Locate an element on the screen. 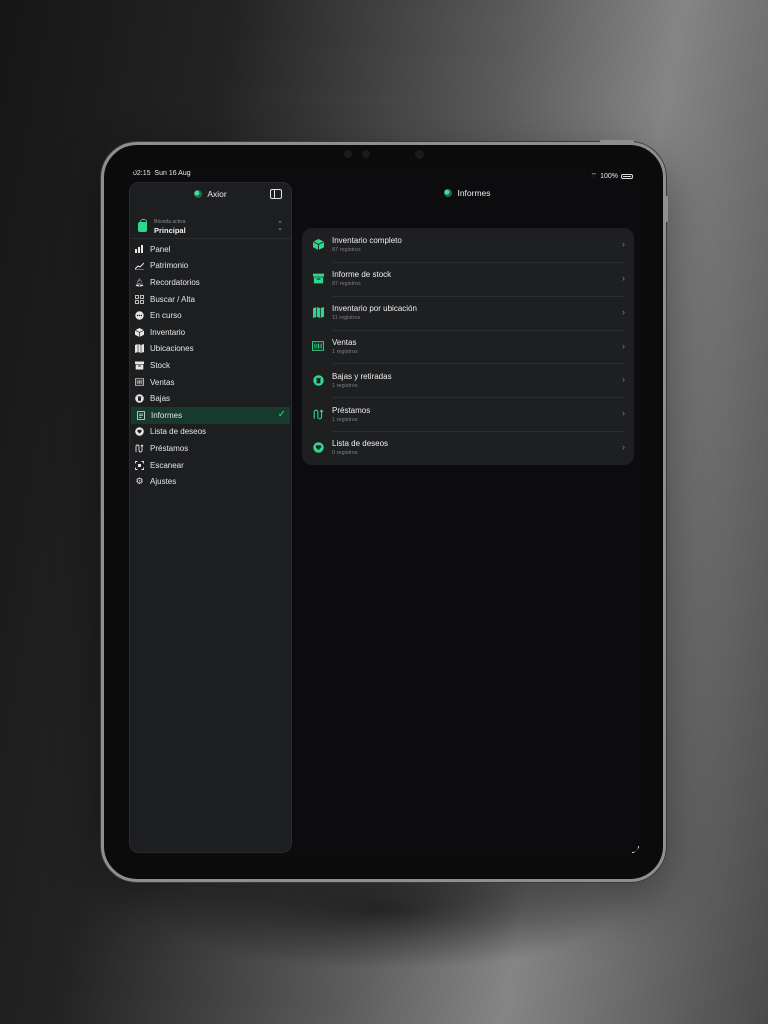 This screenshot has width=768, height=1024. status-indicators: ⌔ 100% is located at coordinates (611, 176).